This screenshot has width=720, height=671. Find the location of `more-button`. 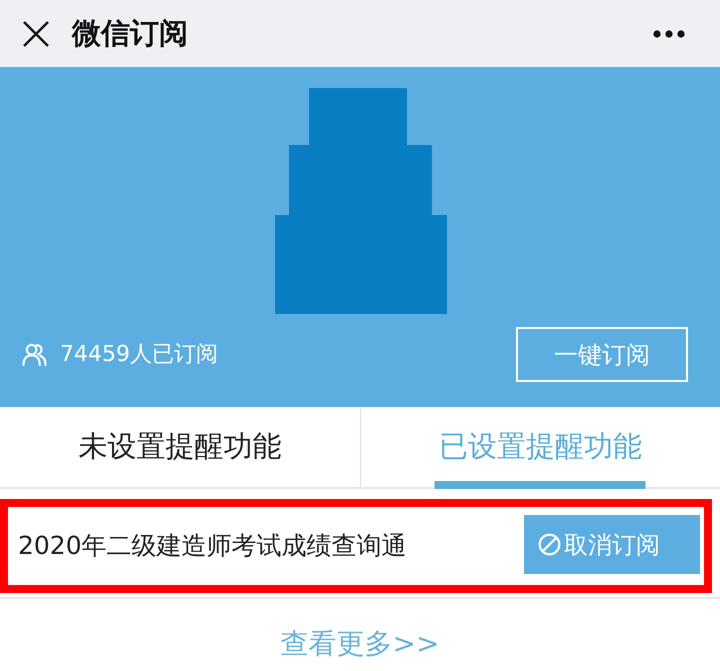

more-button is located at coordinates (669, 33).